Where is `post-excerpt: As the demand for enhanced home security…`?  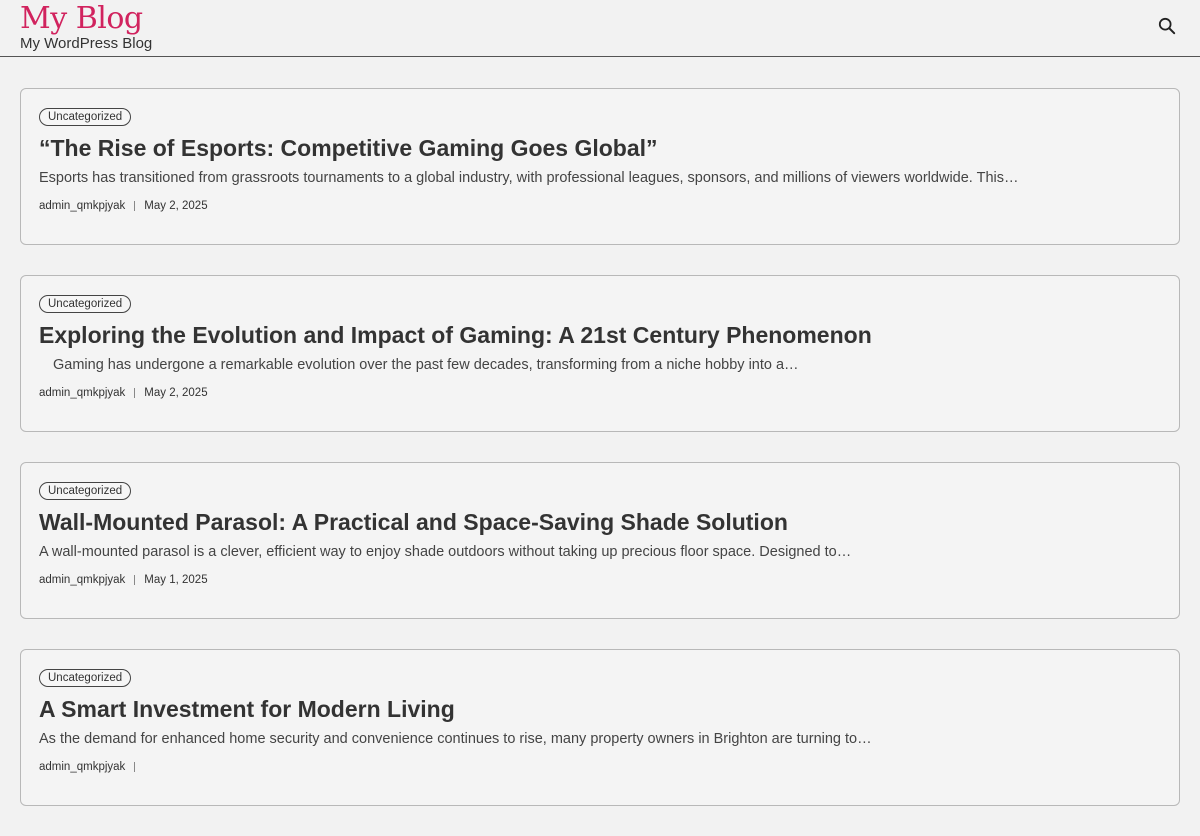
post-excerpt: As the demand for enhanced home security… is located at coordinates (455, 739).